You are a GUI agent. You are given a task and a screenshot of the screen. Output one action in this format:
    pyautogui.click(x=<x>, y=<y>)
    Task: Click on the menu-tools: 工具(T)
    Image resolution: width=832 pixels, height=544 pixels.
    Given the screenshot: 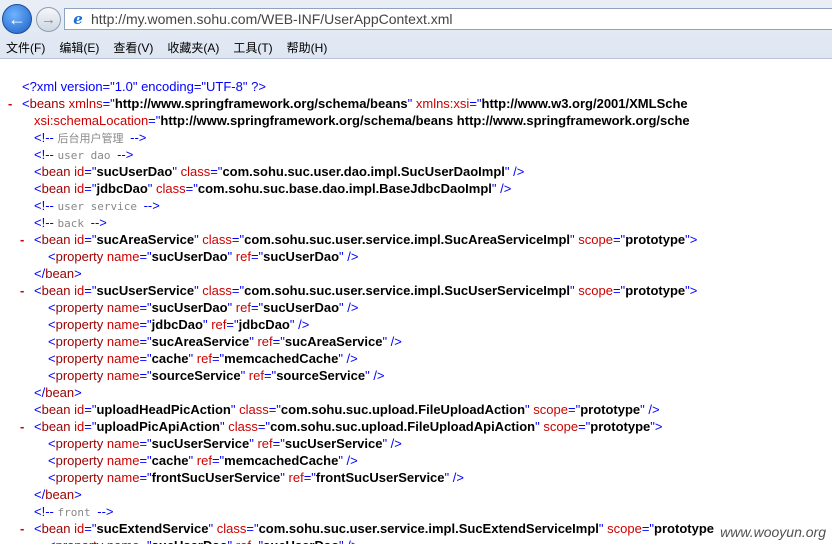 What is the action you would take?
    pyautogui.click(x=253, y=48)
    